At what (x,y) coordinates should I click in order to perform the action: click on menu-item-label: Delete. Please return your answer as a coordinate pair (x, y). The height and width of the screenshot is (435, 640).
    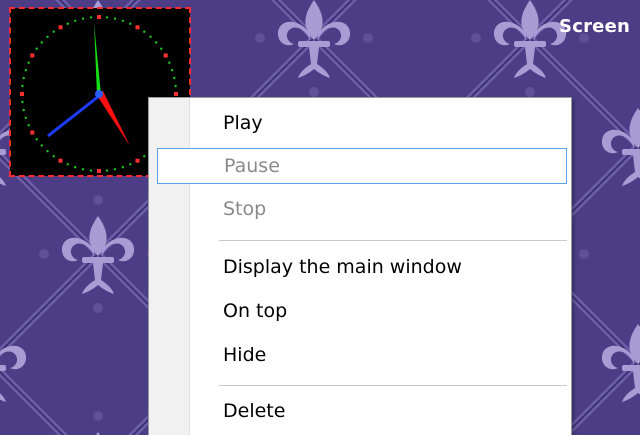
    Looking at the image, I should click on (254, 411).